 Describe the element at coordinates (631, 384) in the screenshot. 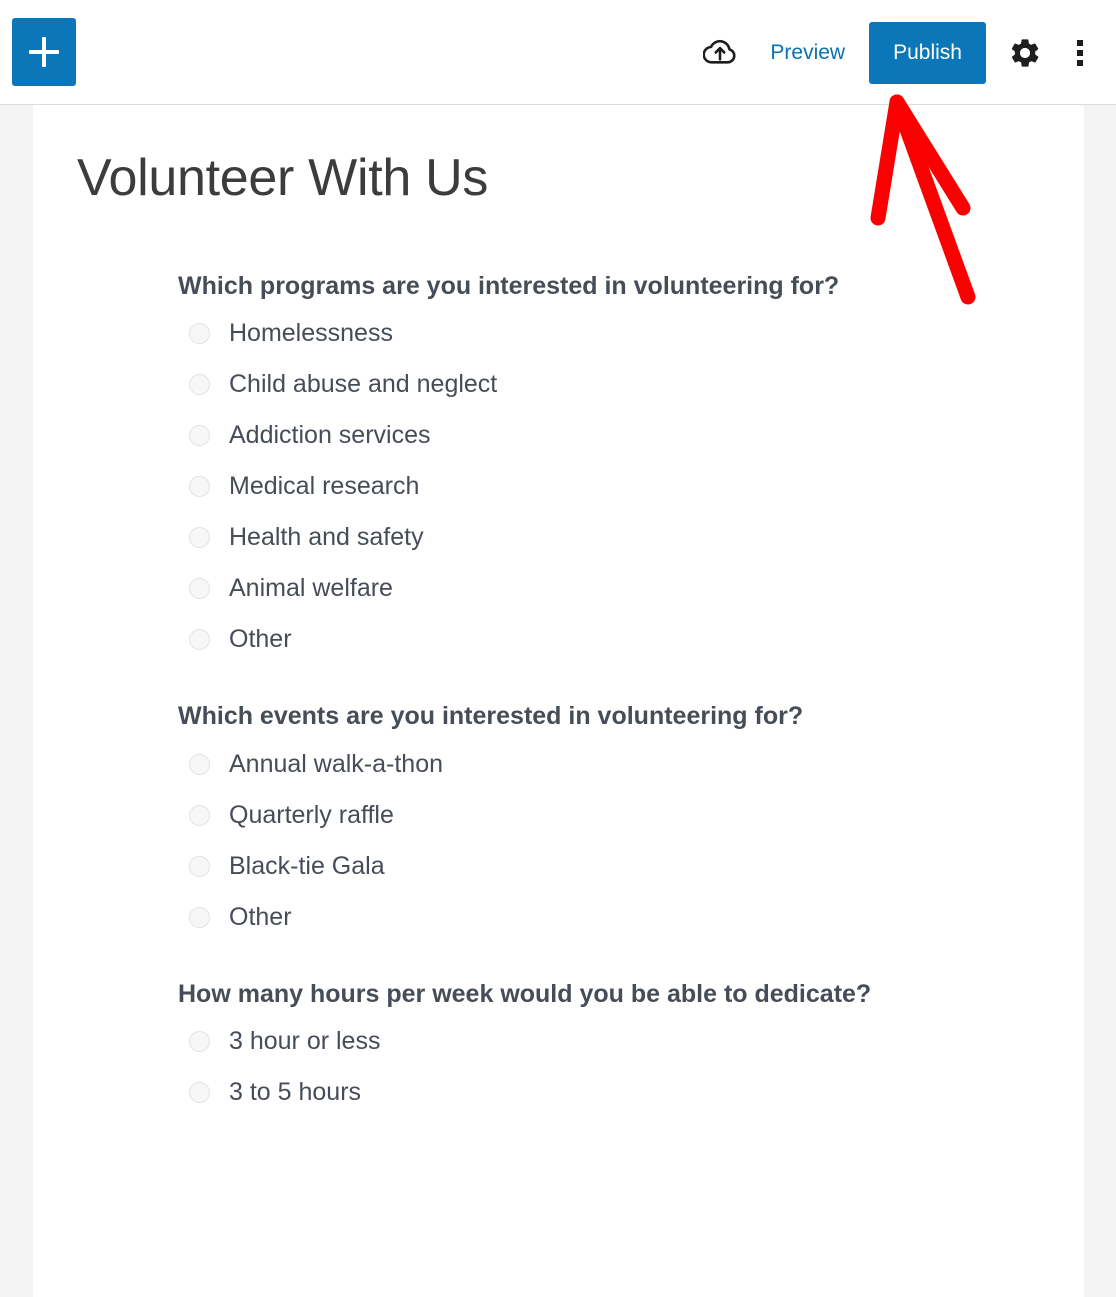

I see `radio-option: Child abuse and neglect` at that location.